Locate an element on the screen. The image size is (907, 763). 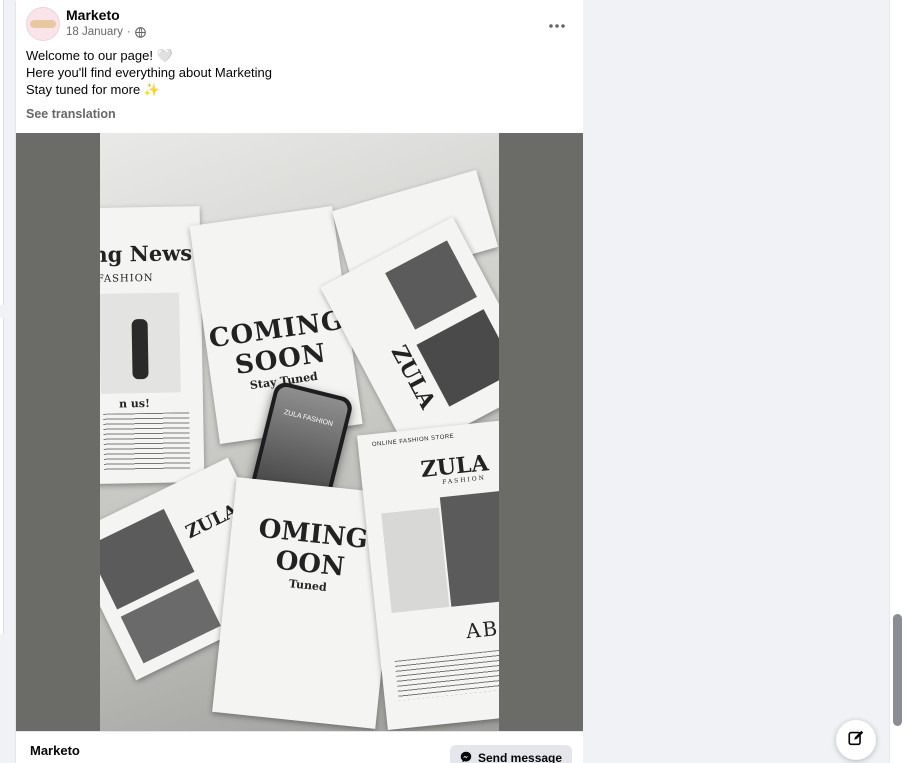
collage-photo is located at coordinates (431, 285).